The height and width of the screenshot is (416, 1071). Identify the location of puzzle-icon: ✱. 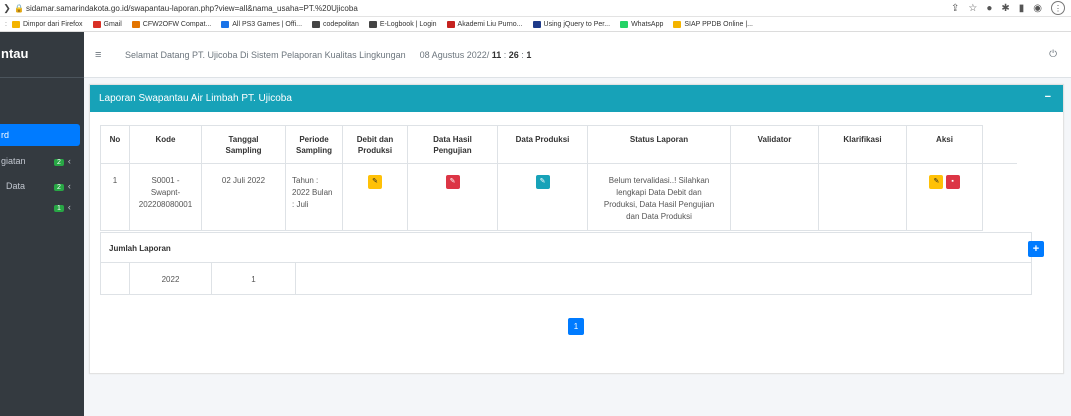
(1005, 8).